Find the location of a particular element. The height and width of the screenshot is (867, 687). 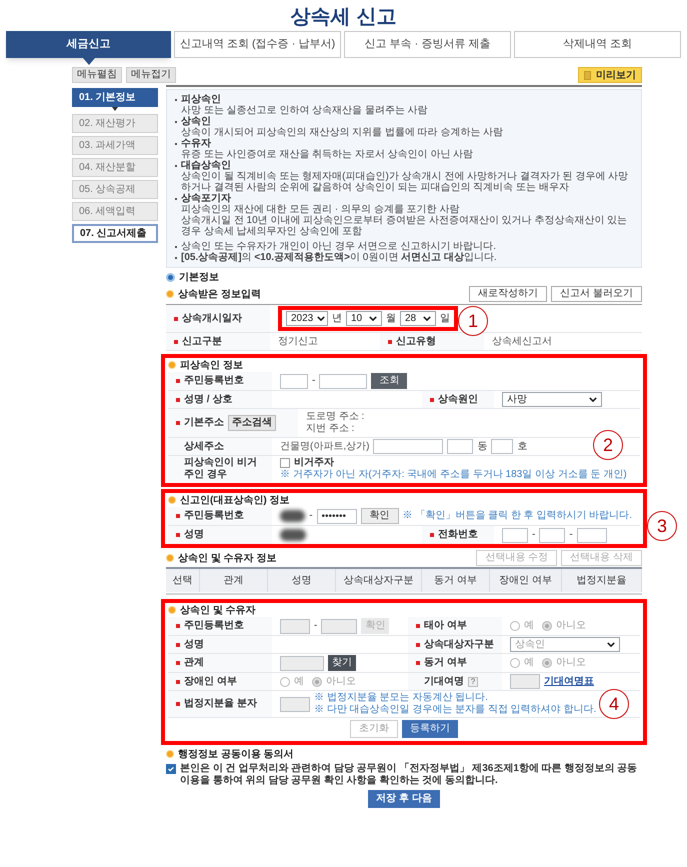

preview-button: 미리보기 is located at coordinates (610, 75).